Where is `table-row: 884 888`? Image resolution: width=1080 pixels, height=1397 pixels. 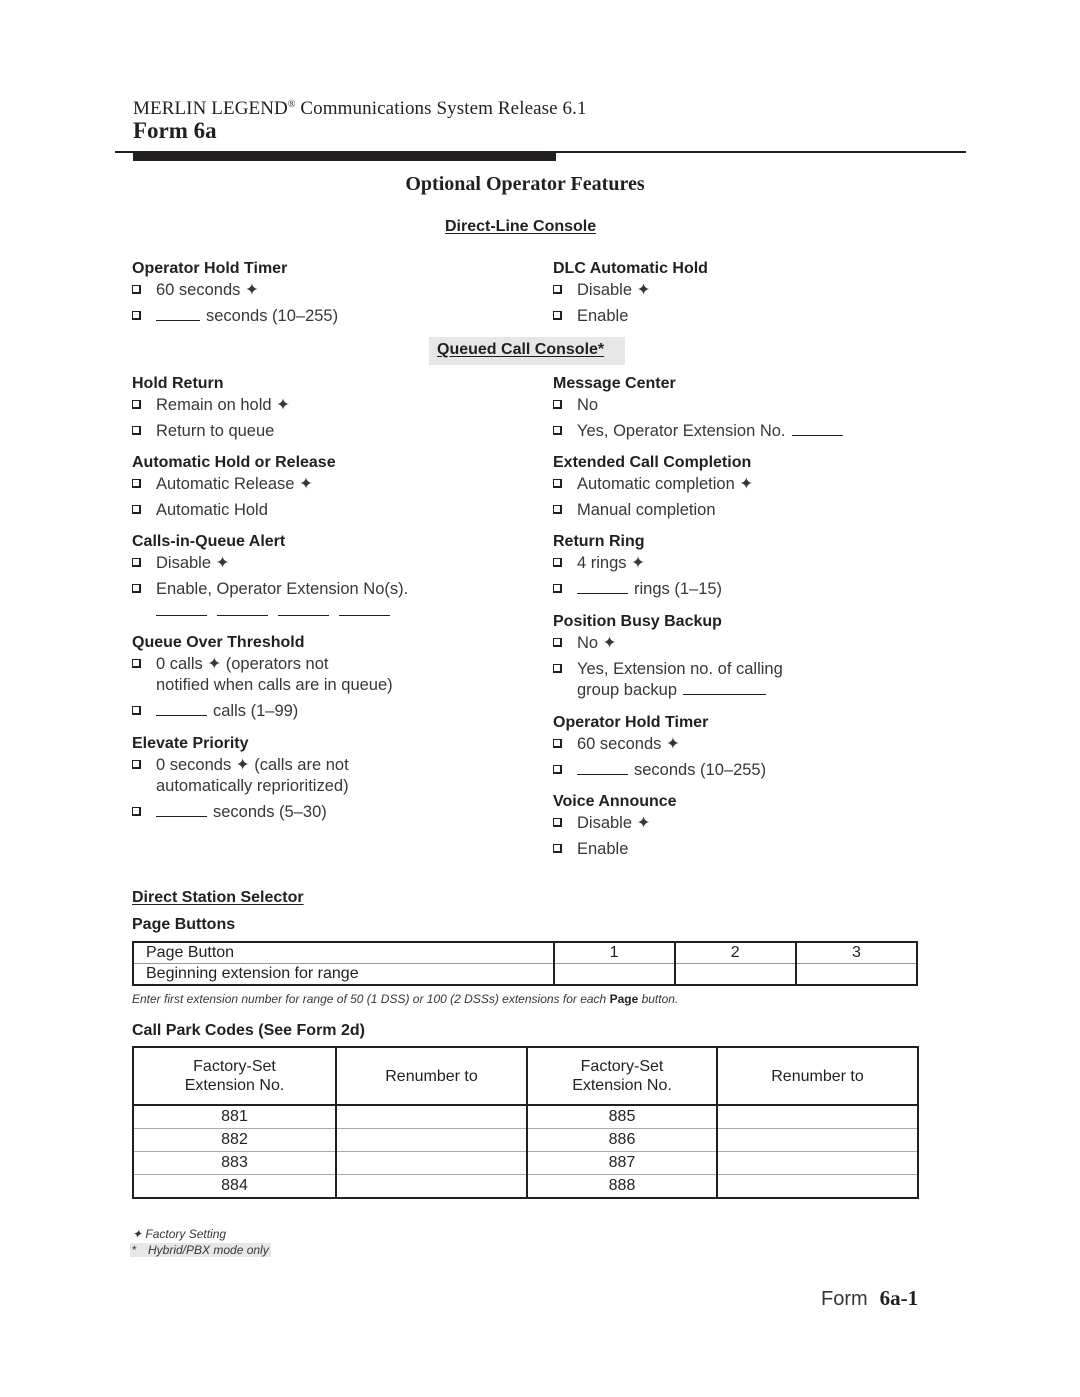 table-row: 884 888 is located at coordinates (525, 1186).